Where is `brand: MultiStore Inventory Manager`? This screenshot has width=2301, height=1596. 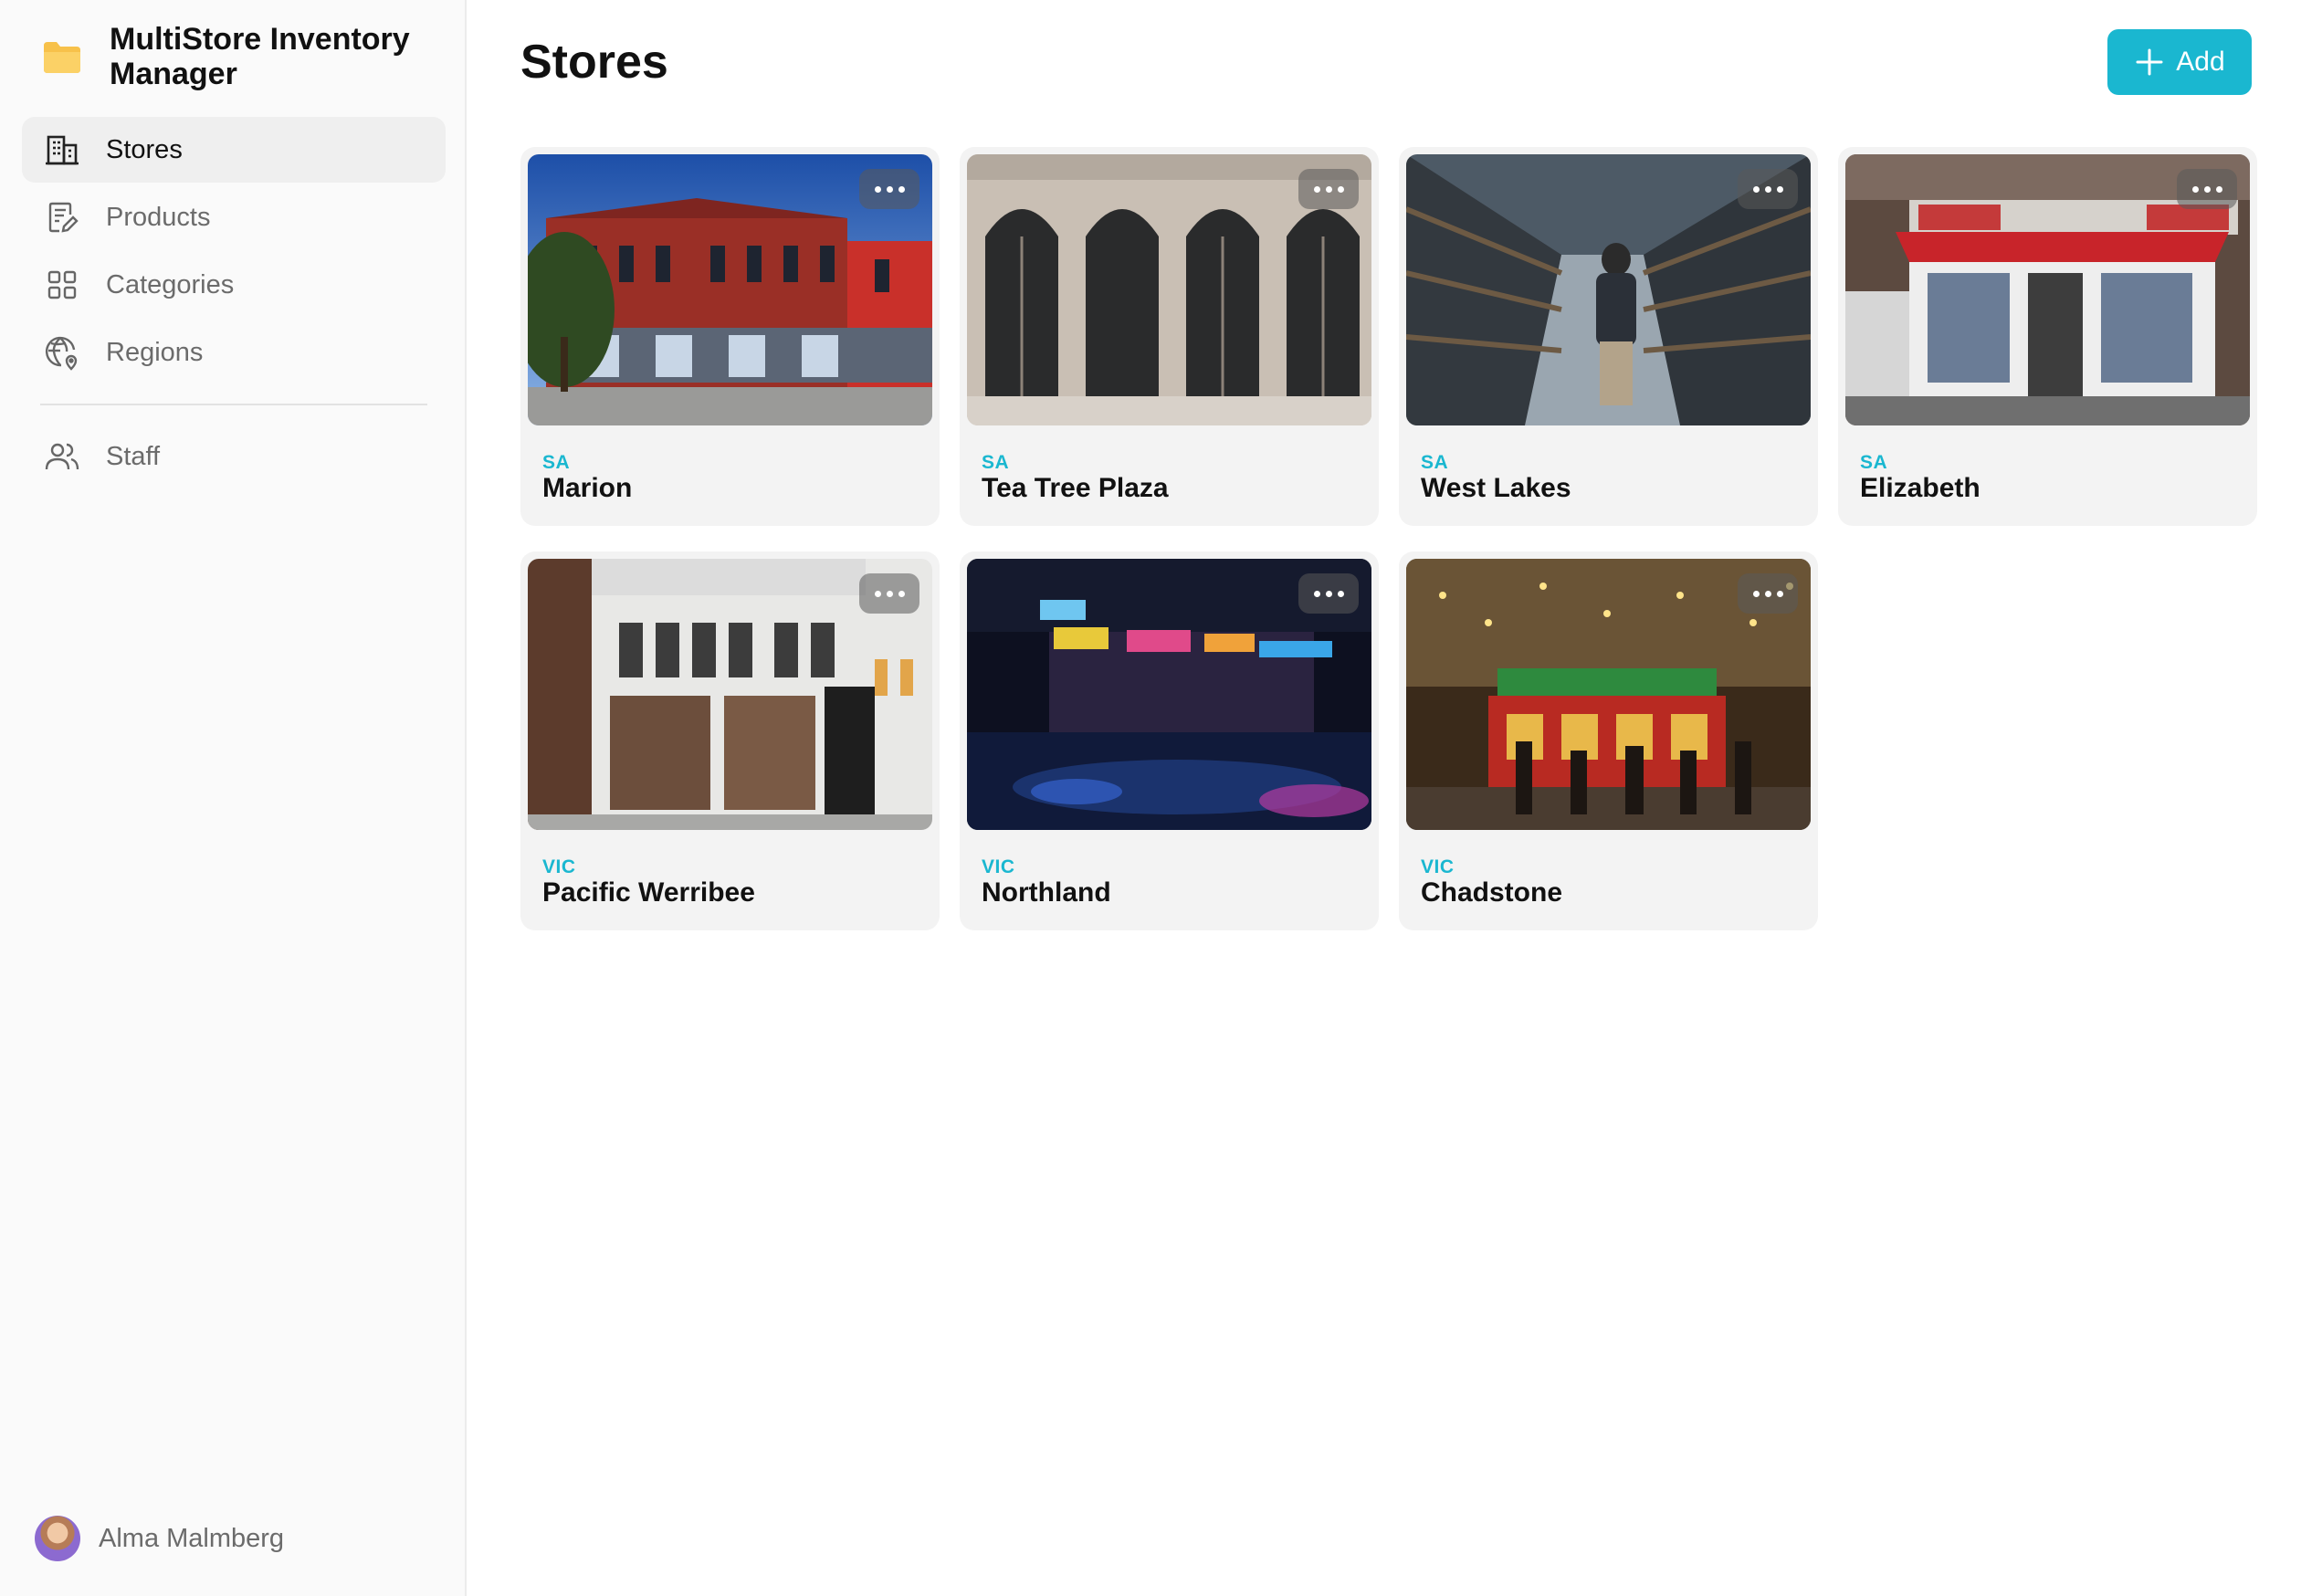
brand: MultiStore Inventory Manager is located at coordinates (240, 56).